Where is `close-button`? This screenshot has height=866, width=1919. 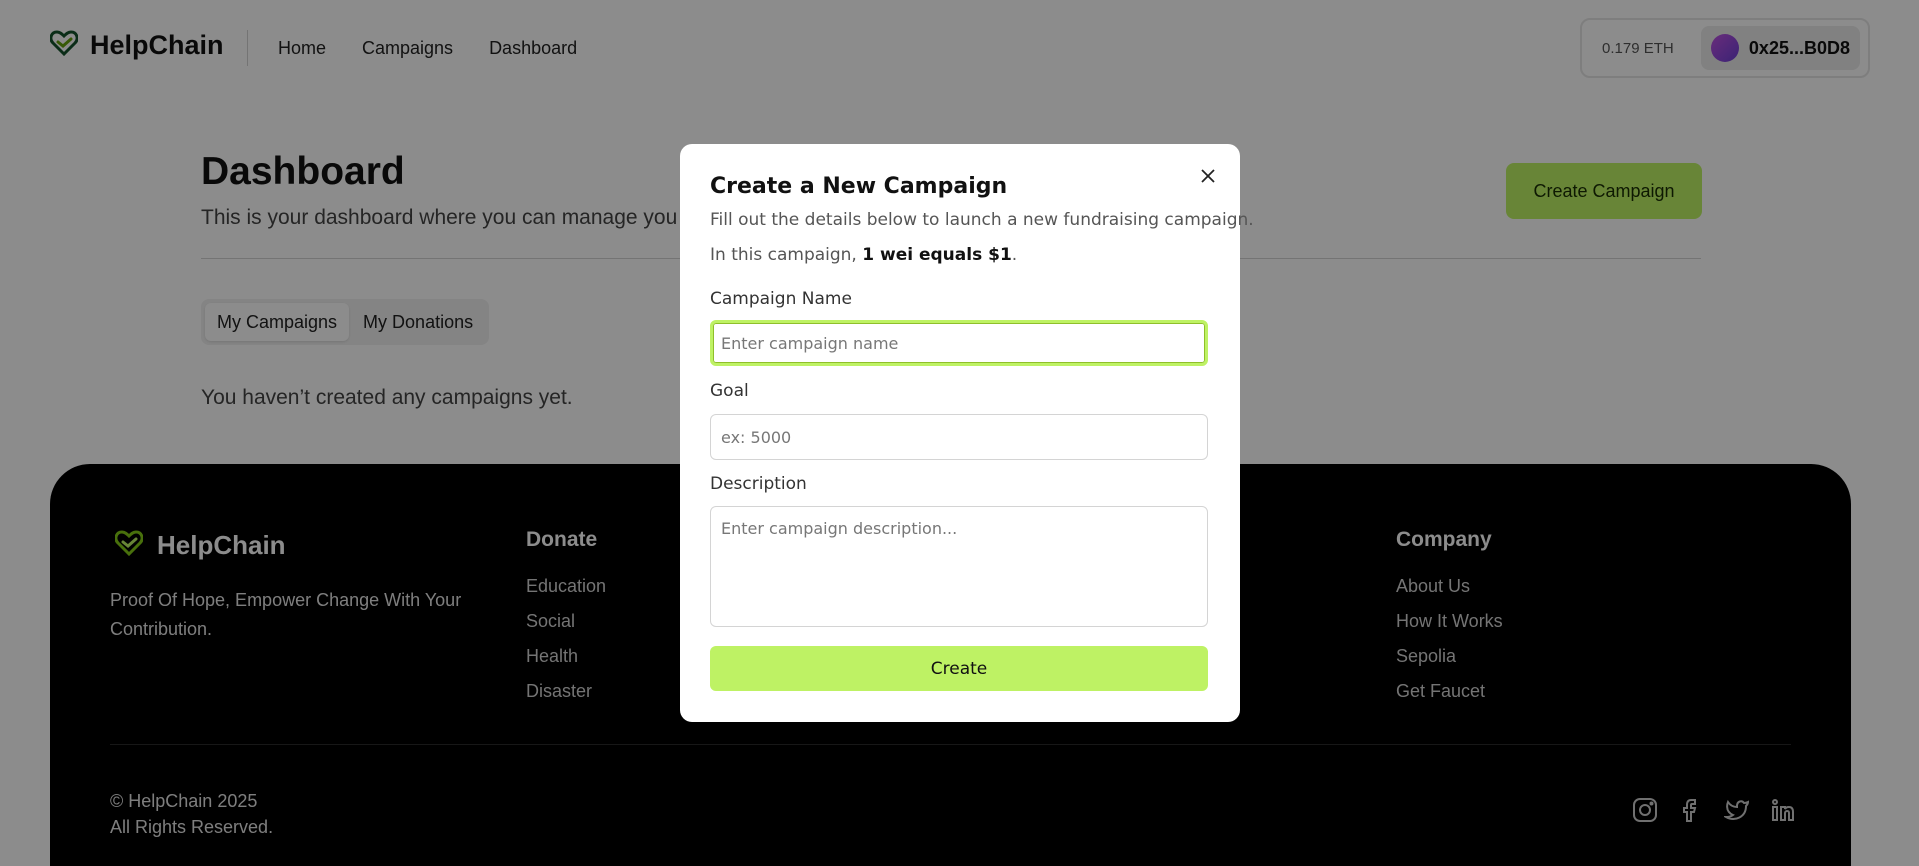 close-button is located at coordinates (1208, 176).